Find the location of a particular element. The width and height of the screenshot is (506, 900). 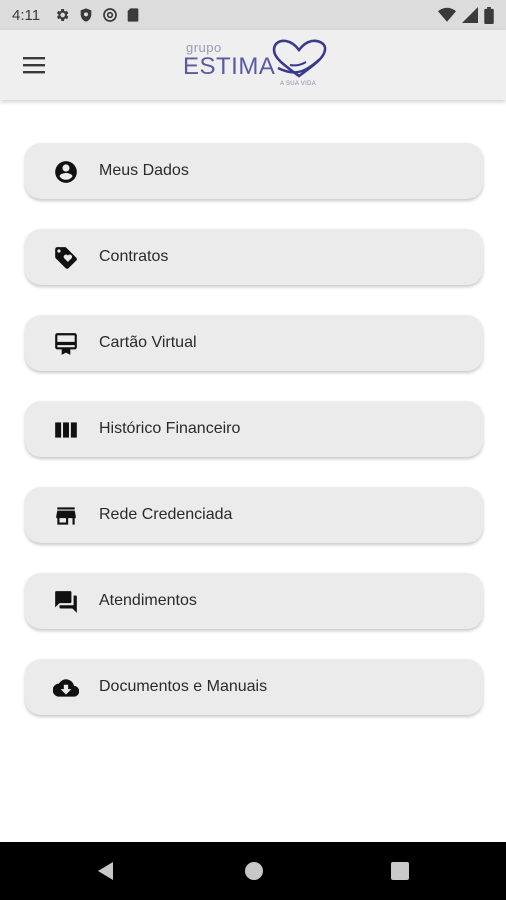

menu-item-meus-dados: Meus Dados is located at coordinates (254, 171).